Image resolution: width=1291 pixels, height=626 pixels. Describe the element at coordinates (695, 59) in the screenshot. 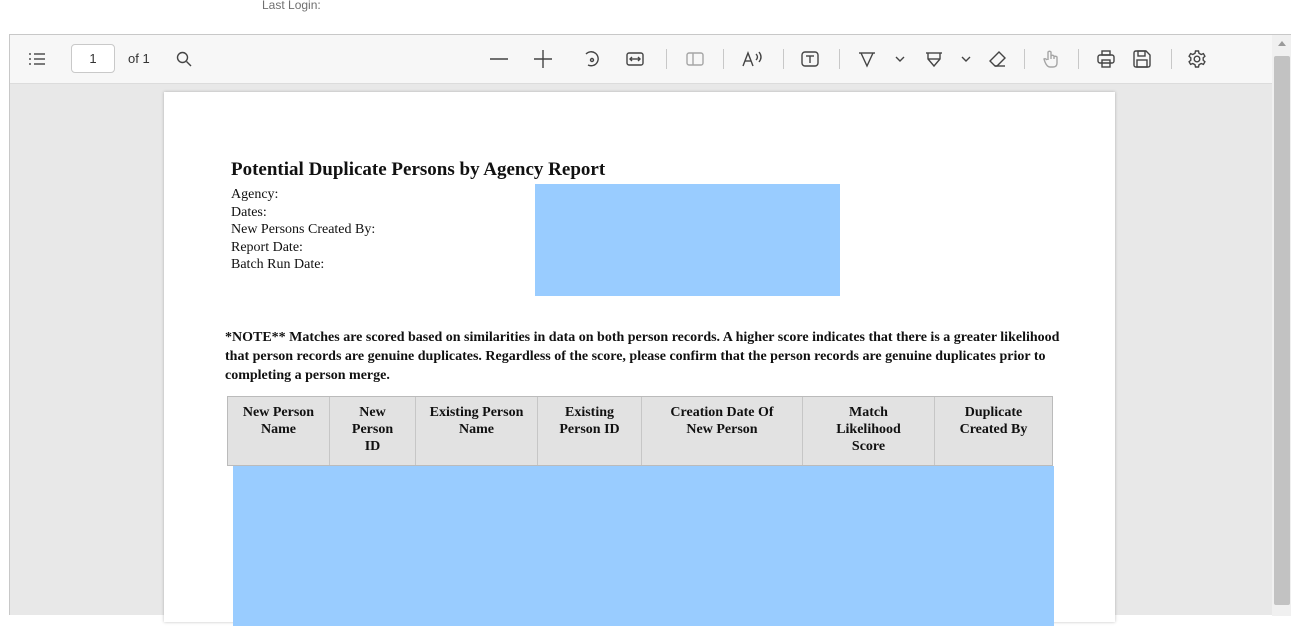

I see `page-view-icon` at that location.